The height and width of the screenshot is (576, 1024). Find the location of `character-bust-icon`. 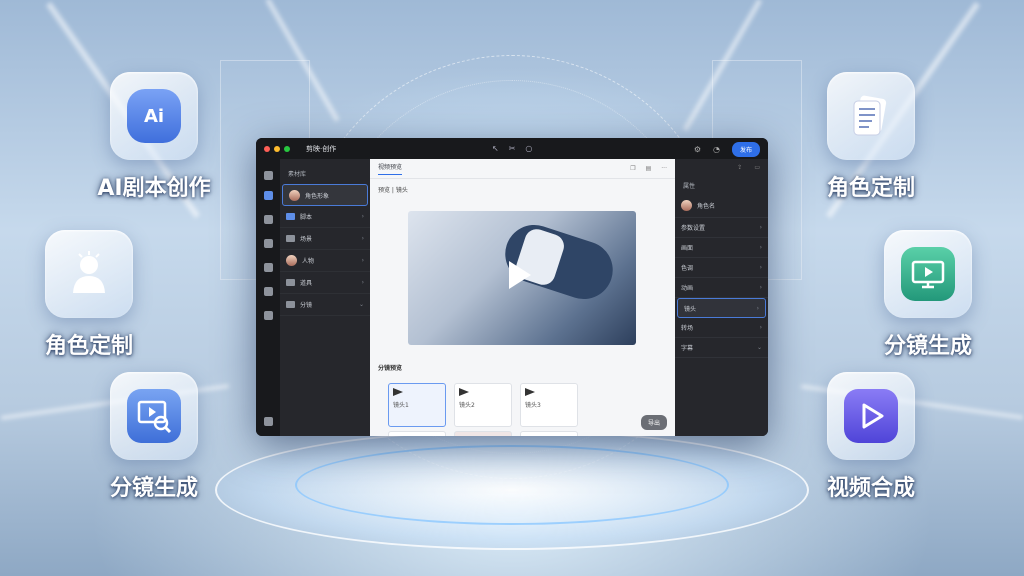

character-bust-icon is located at coordinates (89, 274).